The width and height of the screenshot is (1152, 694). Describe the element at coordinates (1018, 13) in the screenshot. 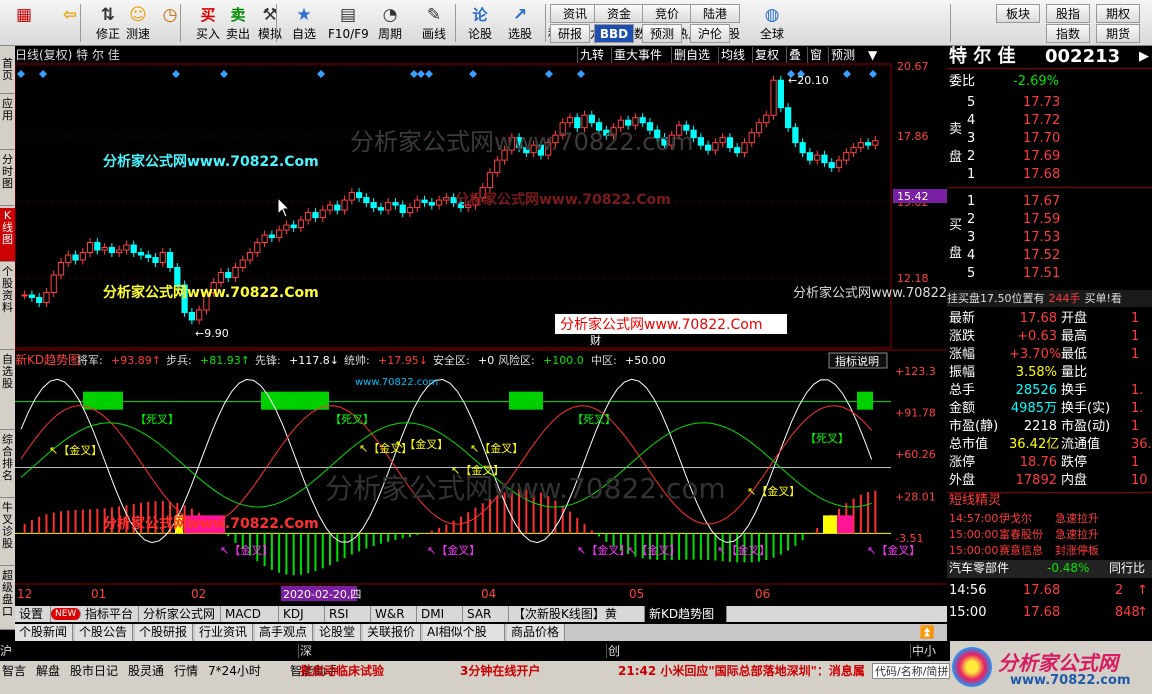

I see `toolbar-mini-button: 板块` at that location.